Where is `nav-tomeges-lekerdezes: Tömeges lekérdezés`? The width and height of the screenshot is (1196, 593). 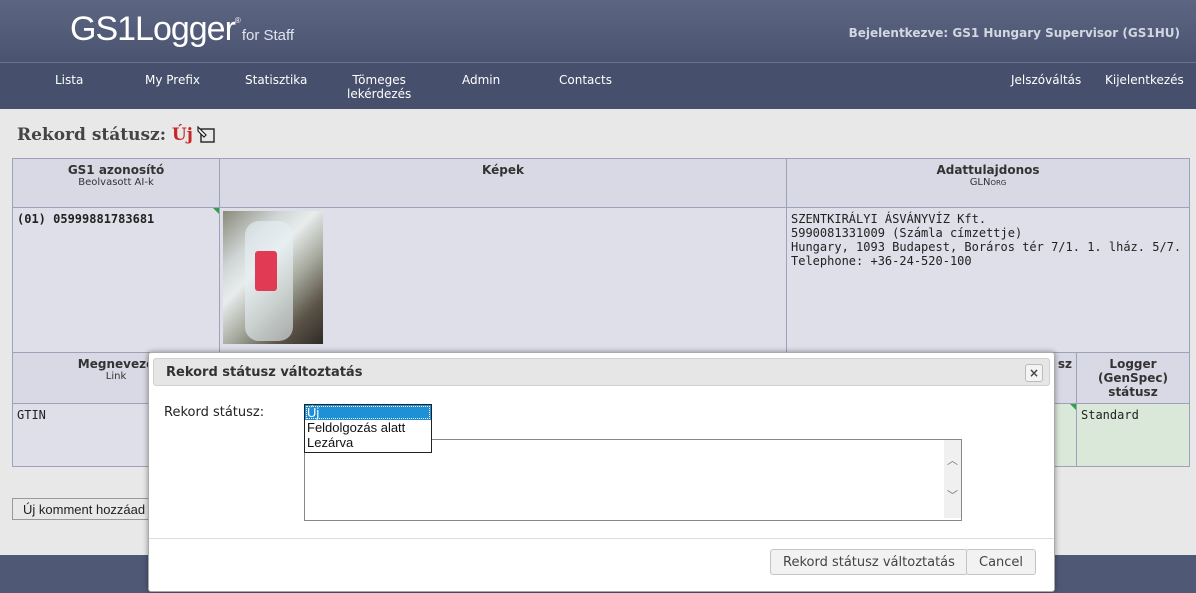
nav-tomeges-lekerdezes: Tömeges lekérdezés is located at coordinates (379, 87).